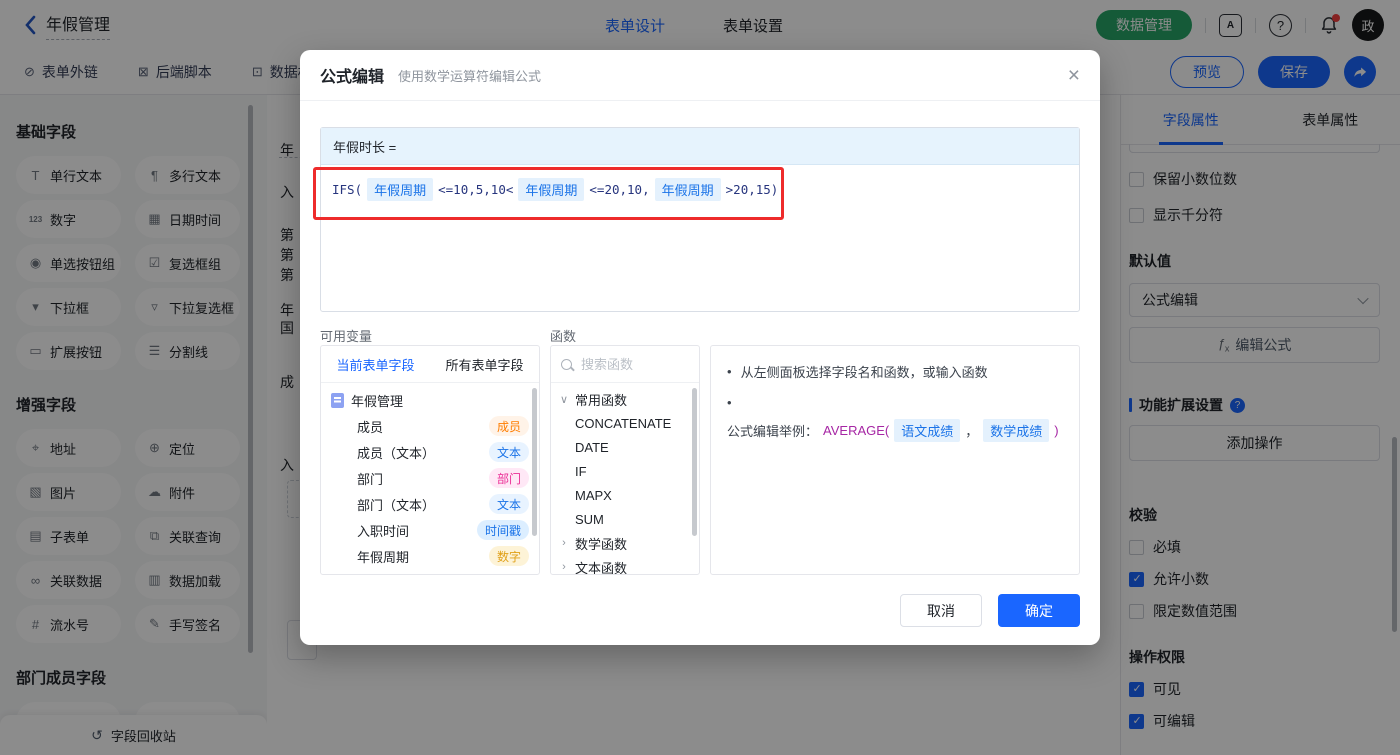 The height and width of the screenshot is (755, 1400). I want to click on formula-text: <=20,10,, so click(619, 189).